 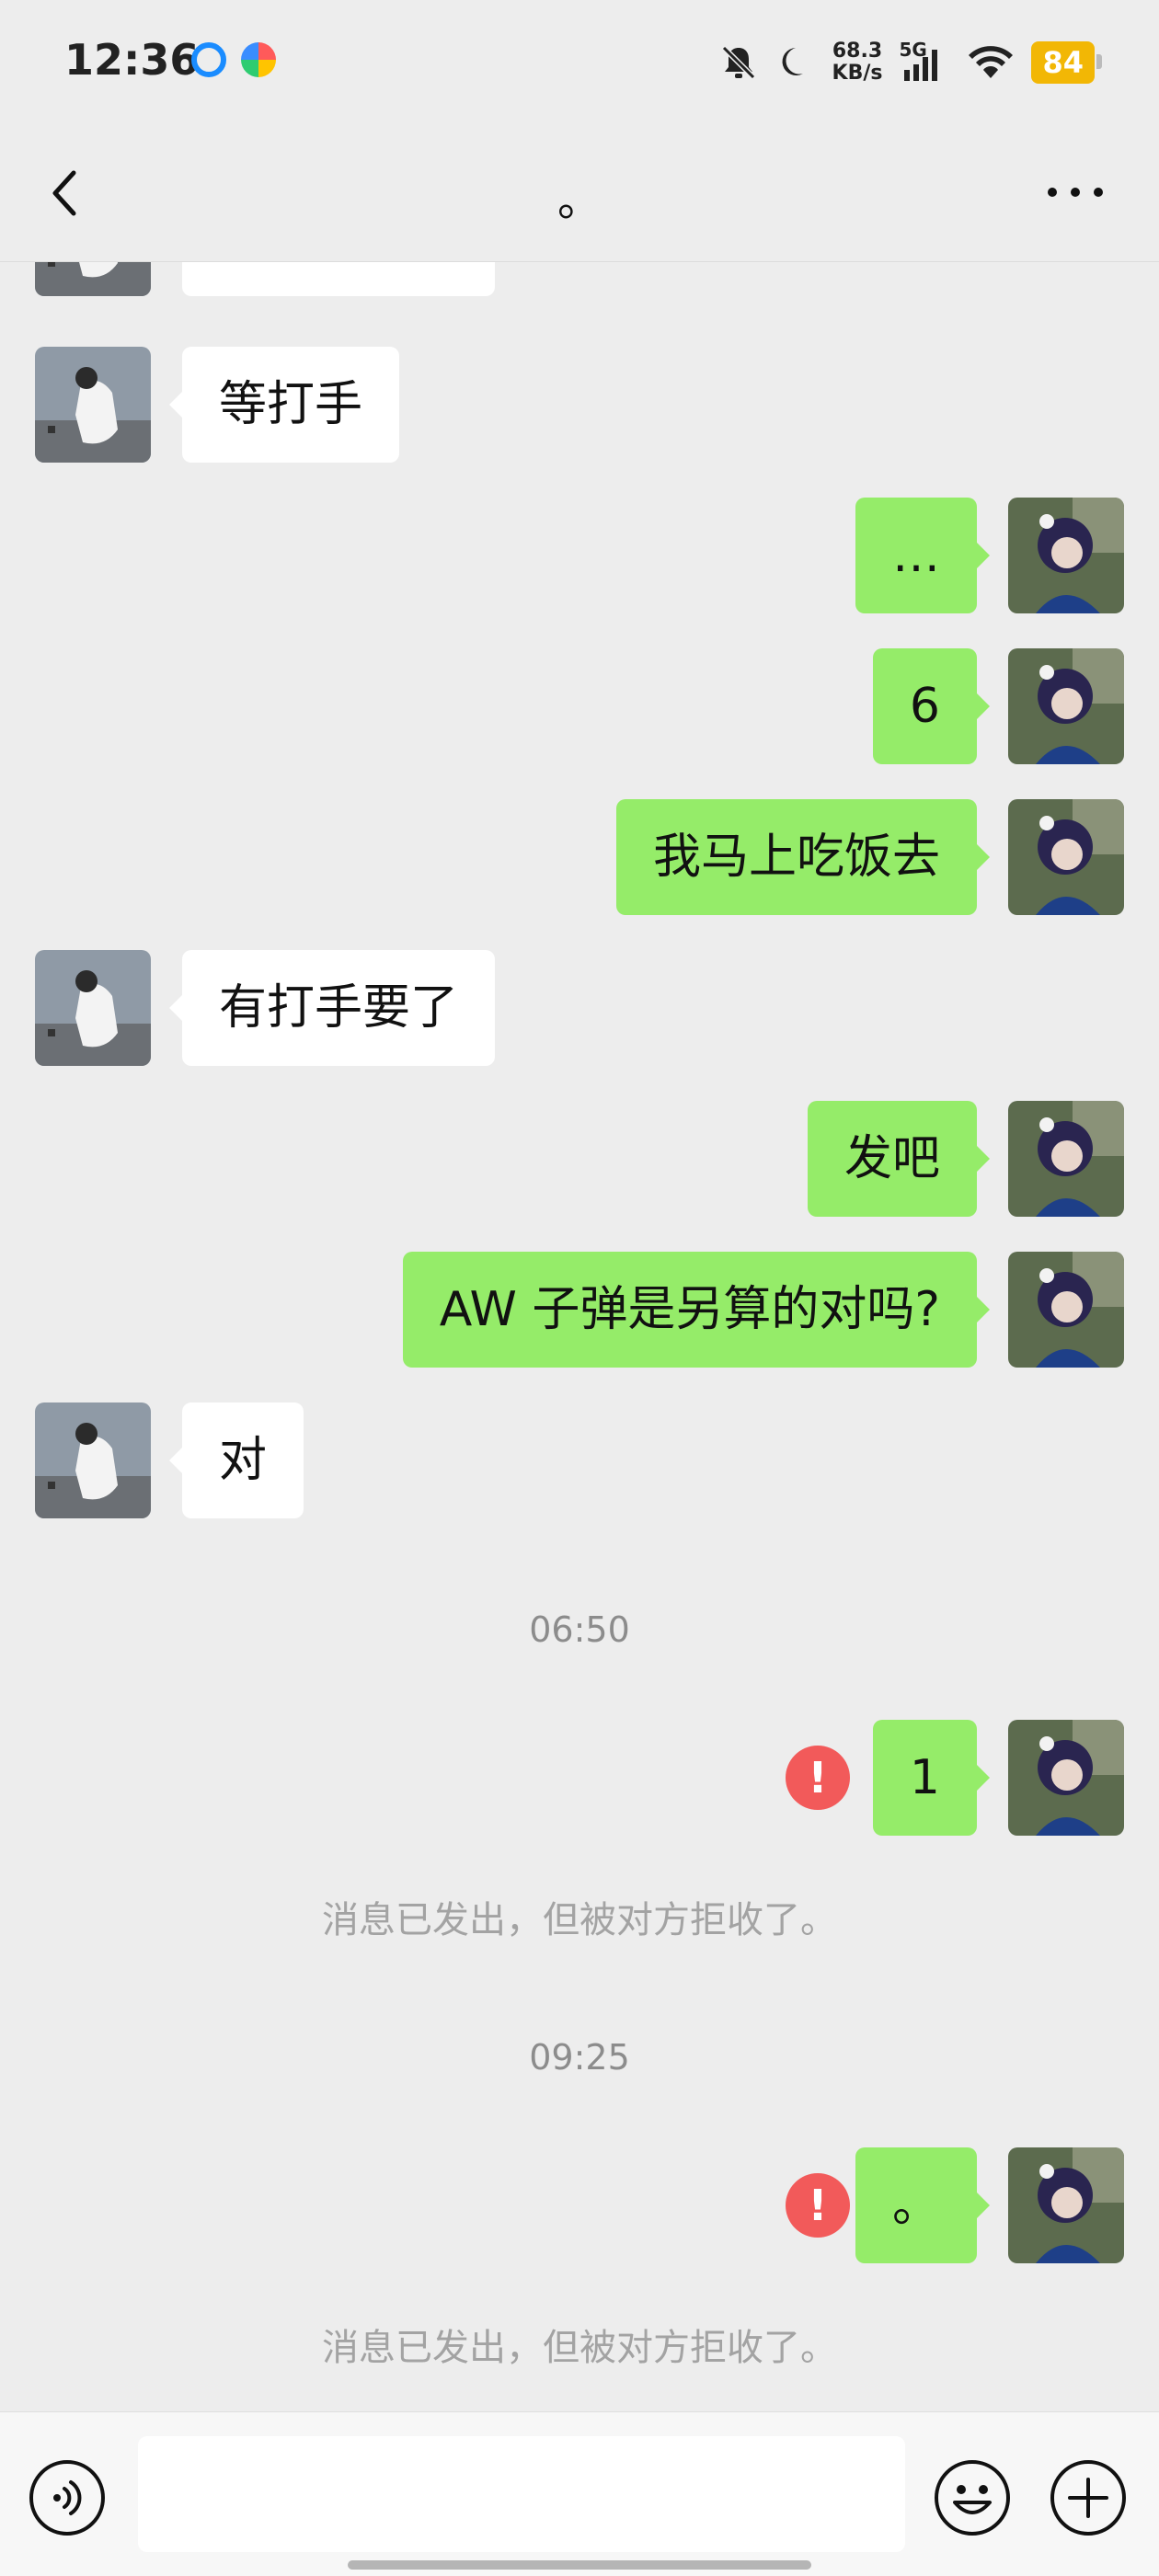 I want to click on timestamp: 06:50, so click(x=579, y=1629).